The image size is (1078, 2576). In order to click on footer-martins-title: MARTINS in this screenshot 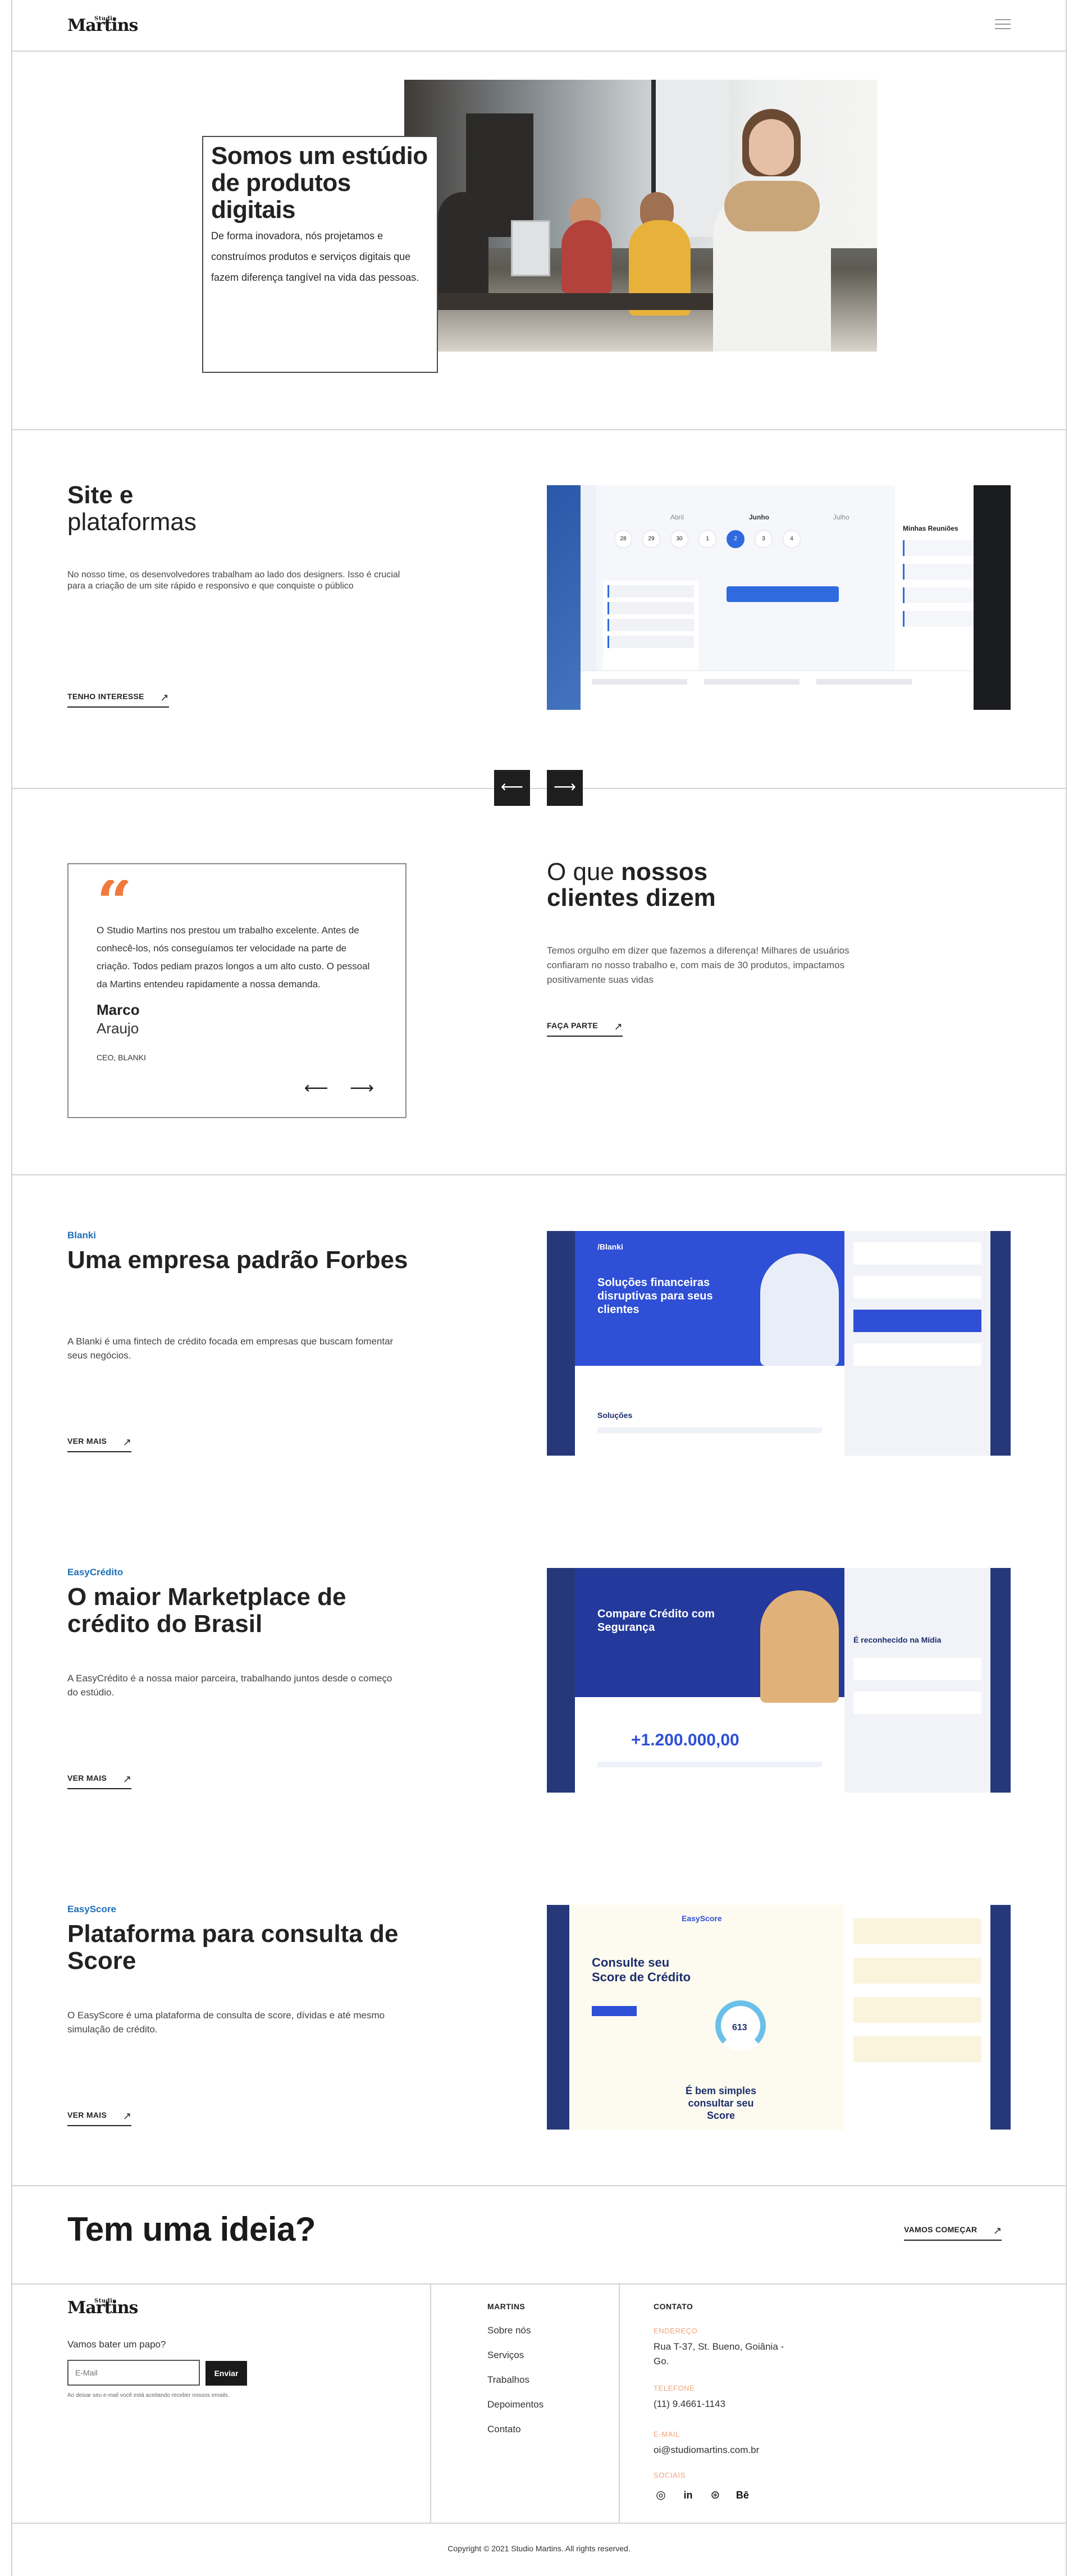, I will do `click(506, 2306)`.